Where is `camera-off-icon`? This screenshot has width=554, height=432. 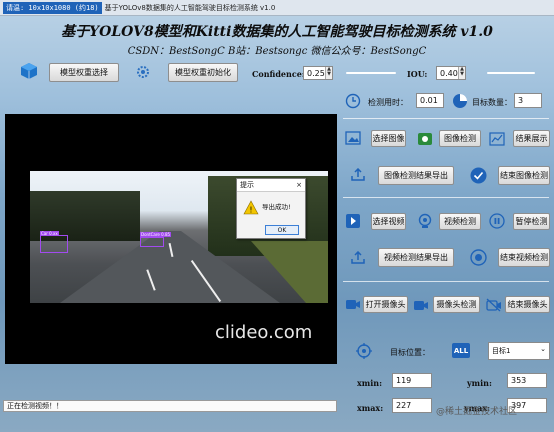
camera-off-icon is located at coordinates (494, 305).